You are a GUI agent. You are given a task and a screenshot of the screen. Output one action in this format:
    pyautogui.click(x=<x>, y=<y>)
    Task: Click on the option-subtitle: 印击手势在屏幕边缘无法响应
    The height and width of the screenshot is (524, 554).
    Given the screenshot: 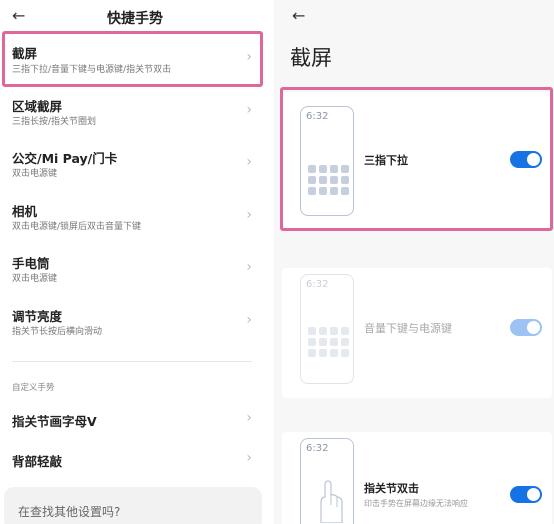 What is the action you would take?
    pyautogui.click(x=416, y=503)
    